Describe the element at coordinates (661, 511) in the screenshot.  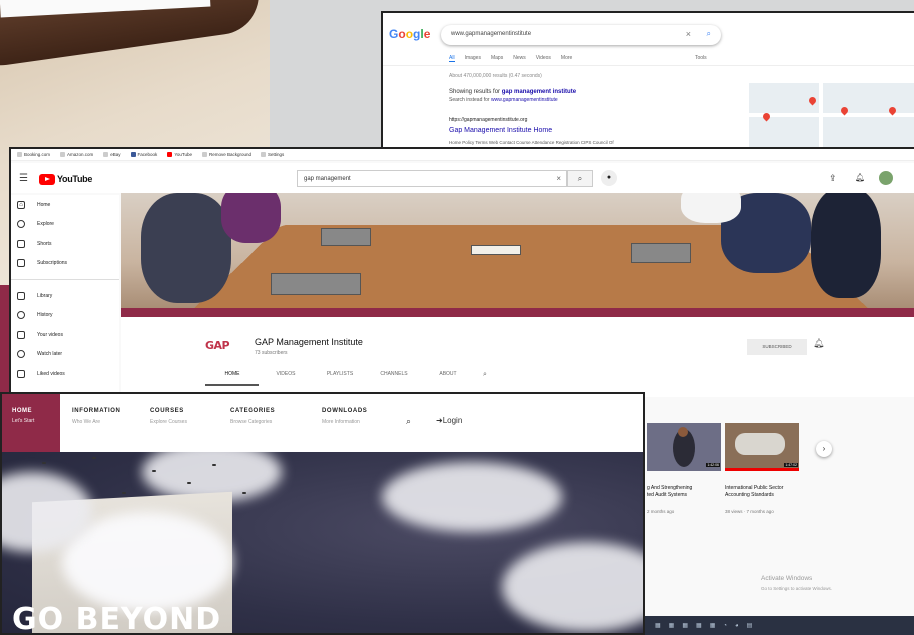
I see `video-meta: 2 months ago` at that location.